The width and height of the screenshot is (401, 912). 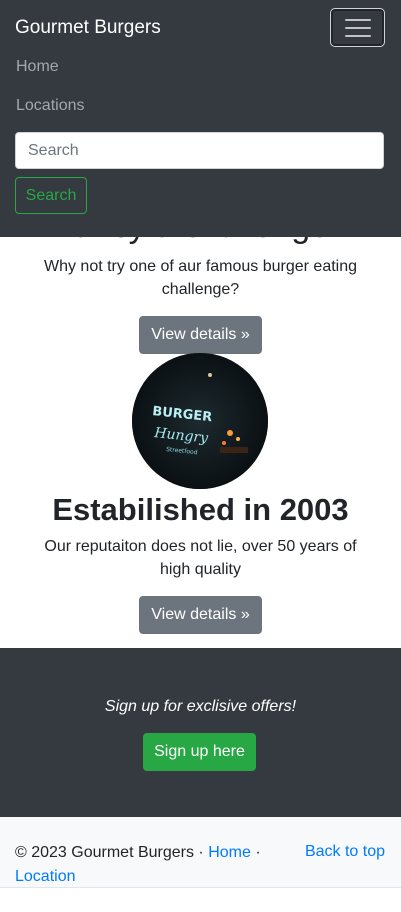 What do you see at coordinates (200, 900) in the screenshot?
I see `page-bottom-spacer` at bounding box center [200, 900].